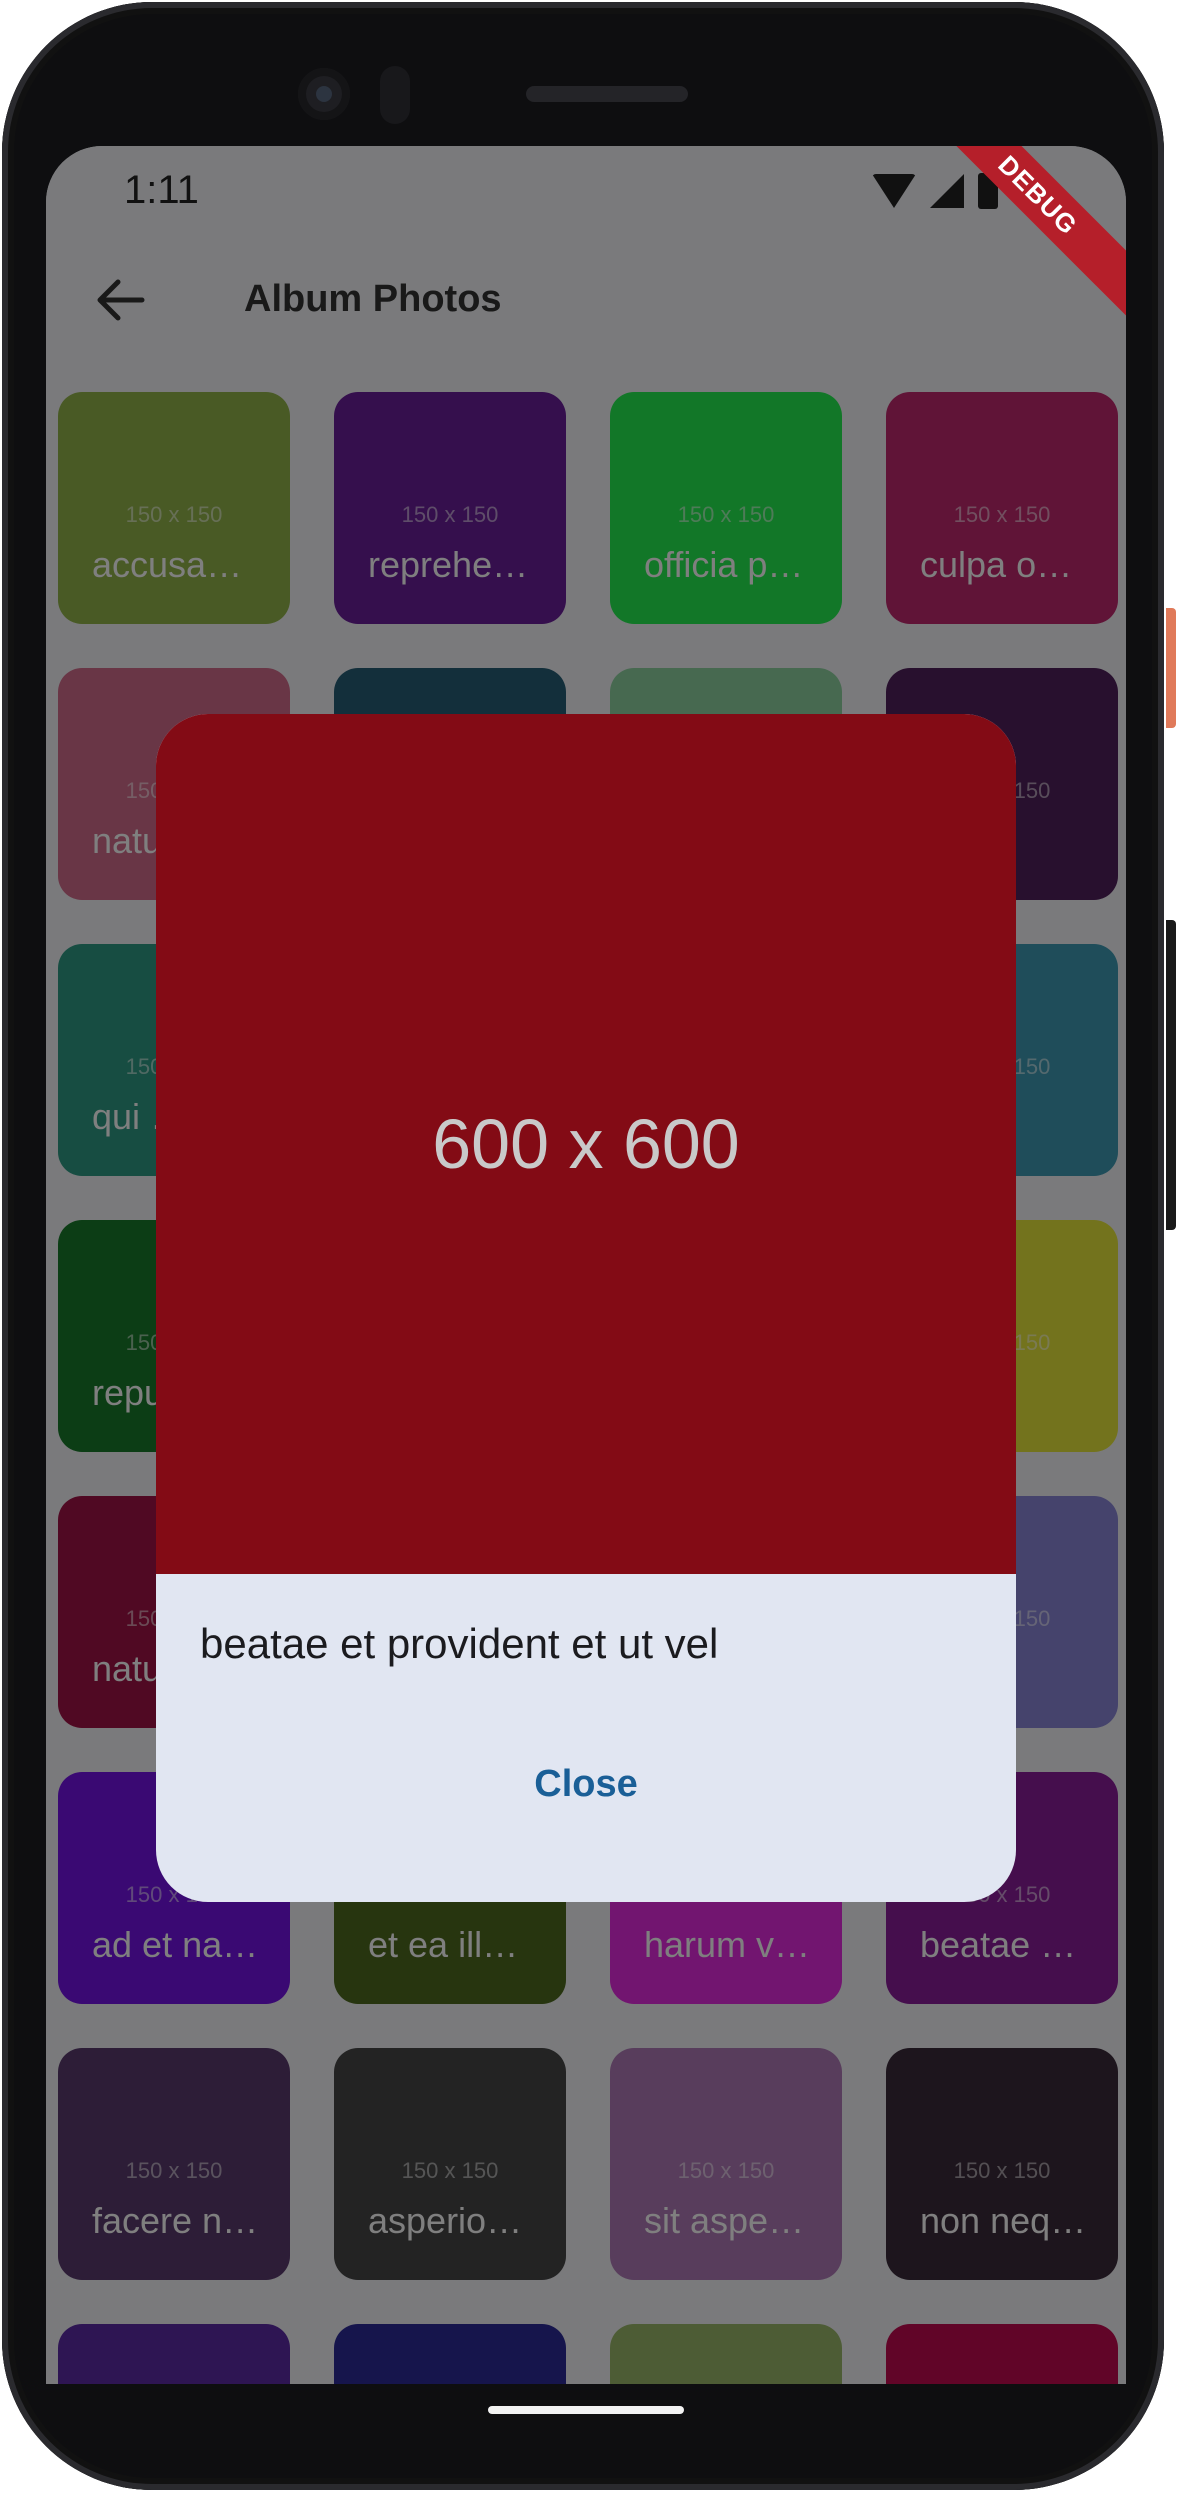 The image size is (1178, 2498). I want to click on photo-size-label: 600 x 600, so click(586, 1144).